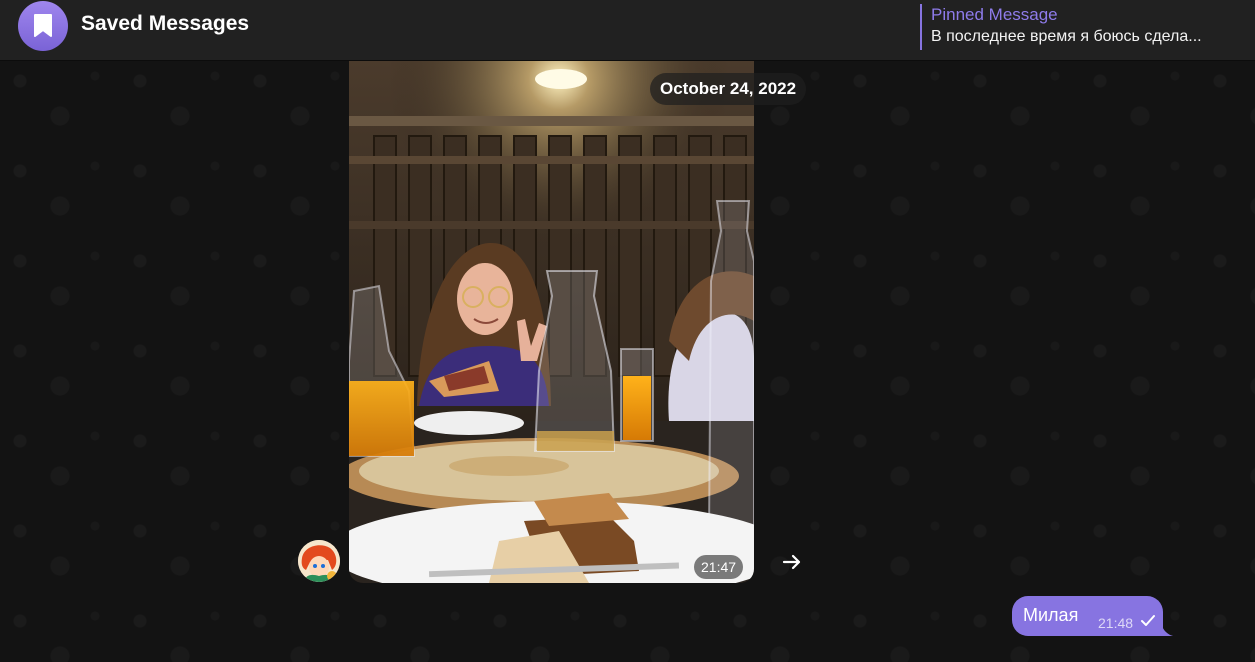  I want to click on photo-message-time: 21:47, so click(719, 567).